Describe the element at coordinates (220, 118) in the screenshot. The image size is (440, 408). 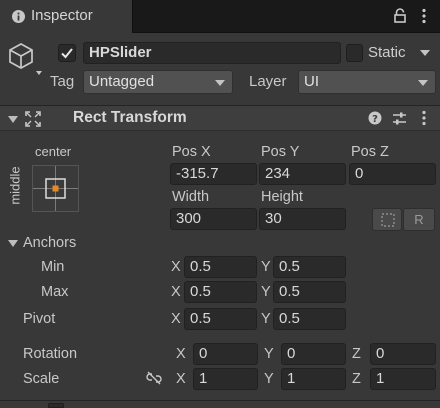
I see `rect-transform-header: Rect Transform ?` at that location.